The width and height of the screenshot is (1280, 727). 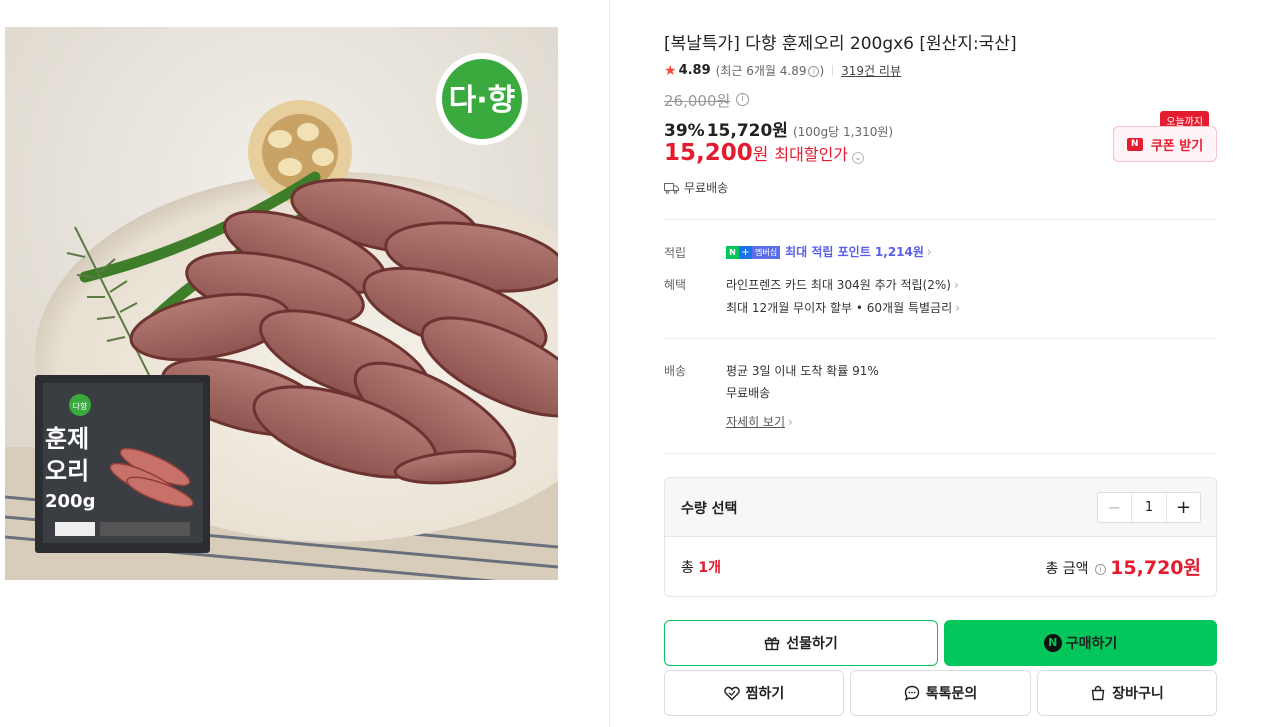 What do you see at coordinates (675, 285) in the screenshot?
I see `perks-label: 혜택` at bounding box center [675, 285].